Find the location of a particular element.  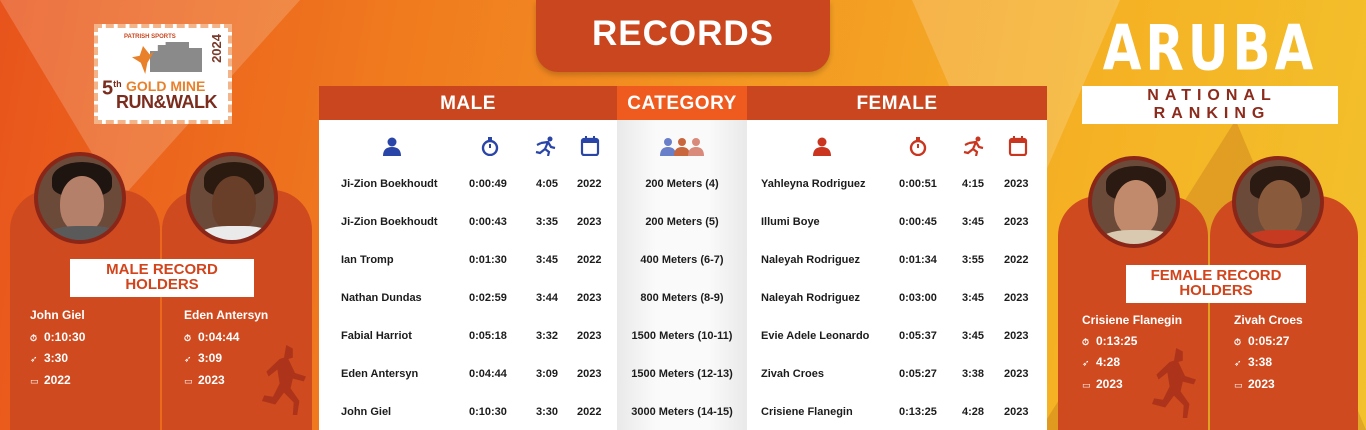

cell-female-name: Crisiene Flanegin is located at coordinates (807, 412).